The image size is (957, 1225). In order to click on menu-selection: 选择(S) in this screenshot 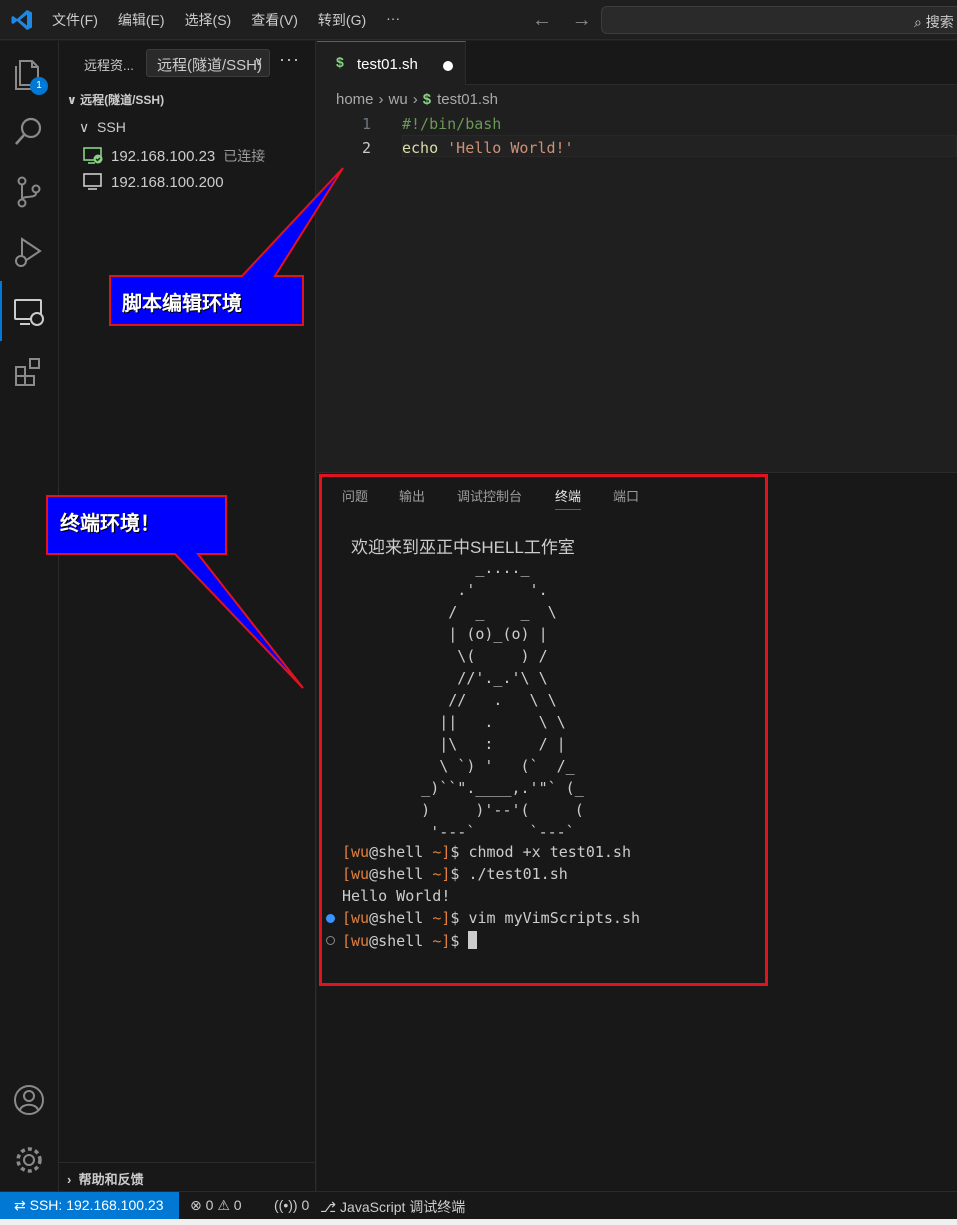, I will do `click(208, 20)`.